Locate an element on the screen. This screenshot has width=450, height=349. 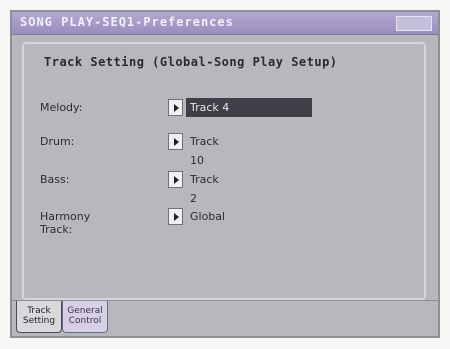
title-bar: SONG PLAY-SEQ1-Preferences is located at coordinates (225, 23).